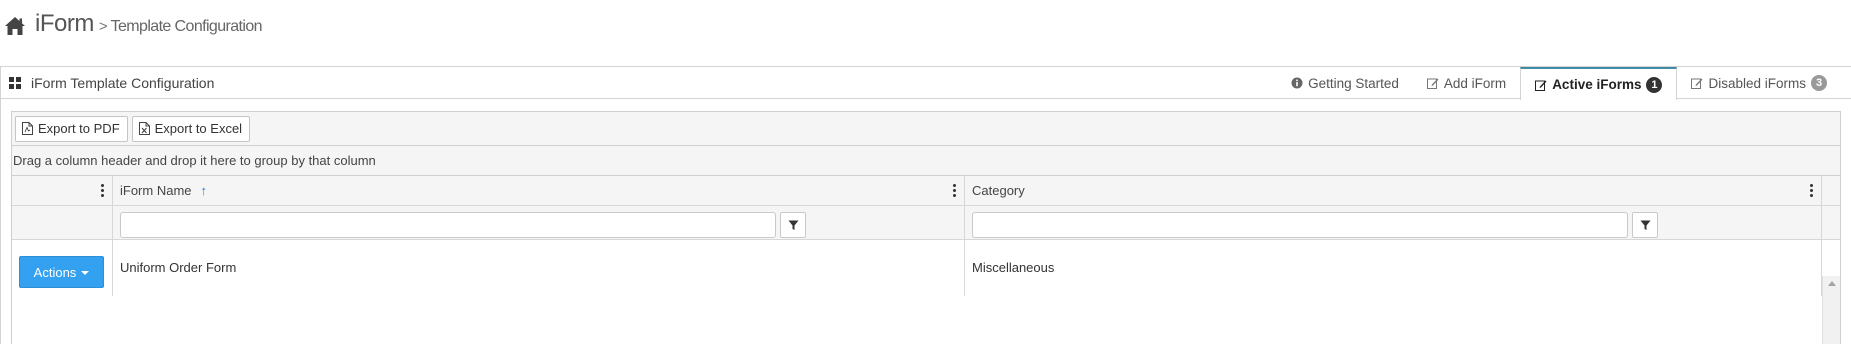 The image size is (1851, 344). I want to click on export-excel-label: Export to Excel, so click(198, 128).